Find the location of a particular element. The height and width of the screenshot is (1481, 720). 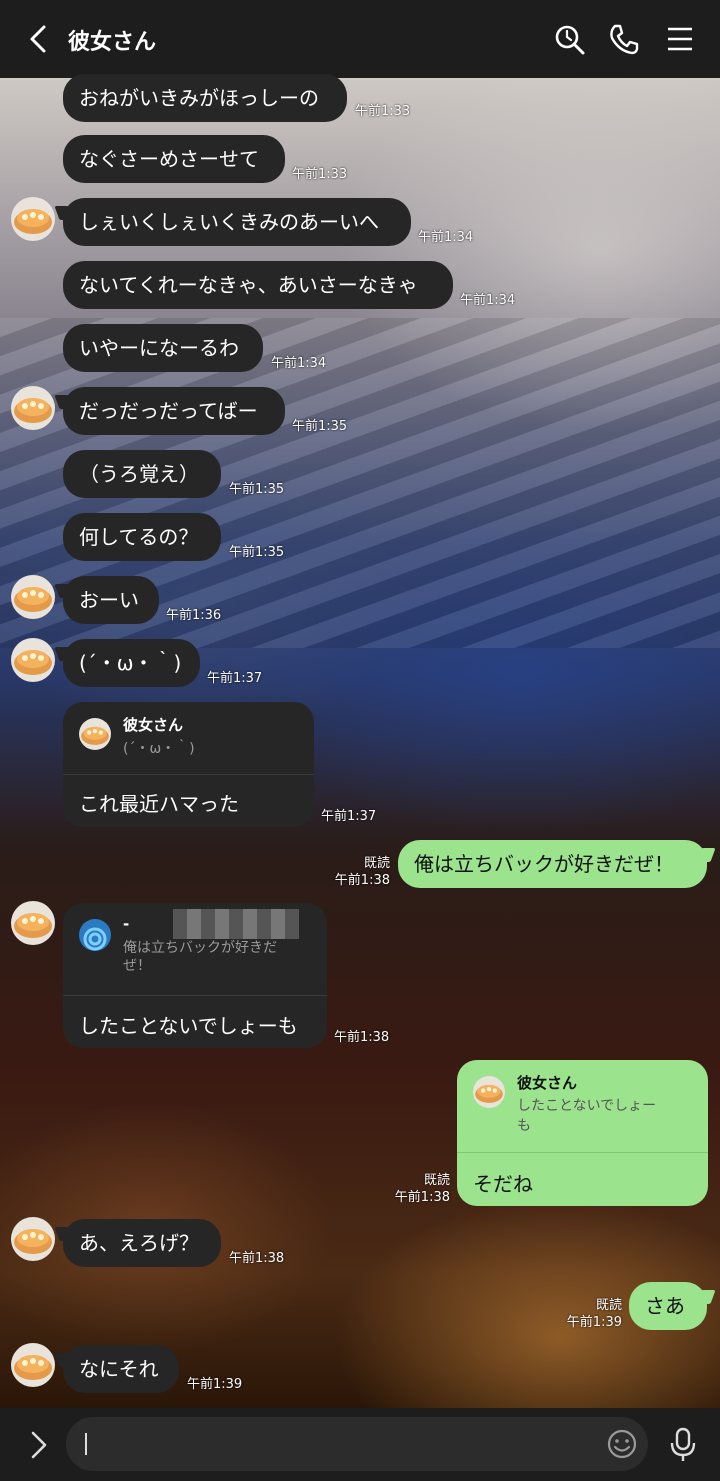

sent-reply-bubble: 彼女さん したことないでしょーも そだね is located at coordinates (582, 1133).